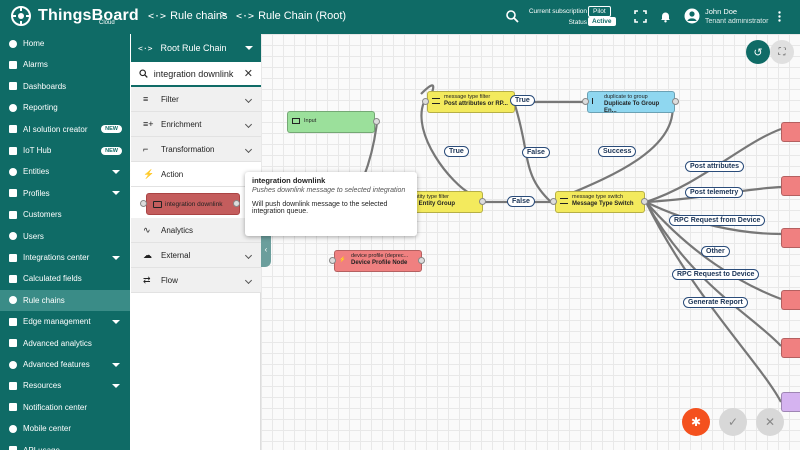  Describe the element at coordinates (665, 16) in the screenshot. I see `notification-bell-icon` at that location.